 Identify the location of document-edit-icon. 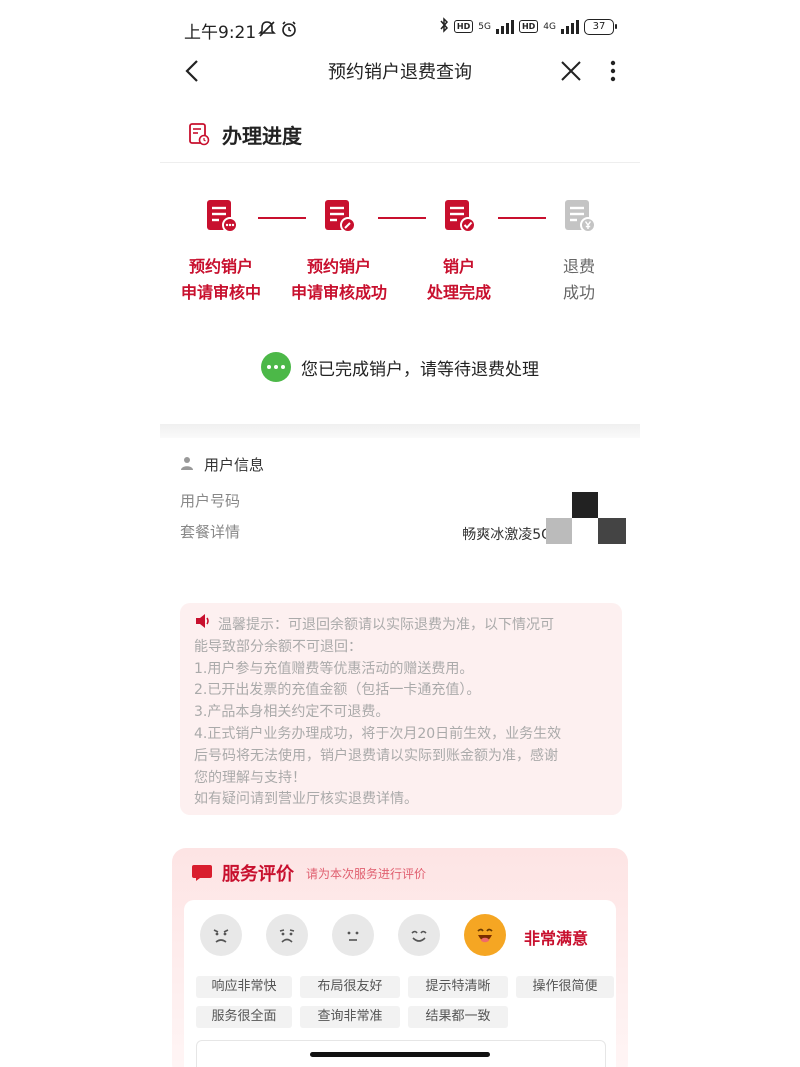
(339, 216).